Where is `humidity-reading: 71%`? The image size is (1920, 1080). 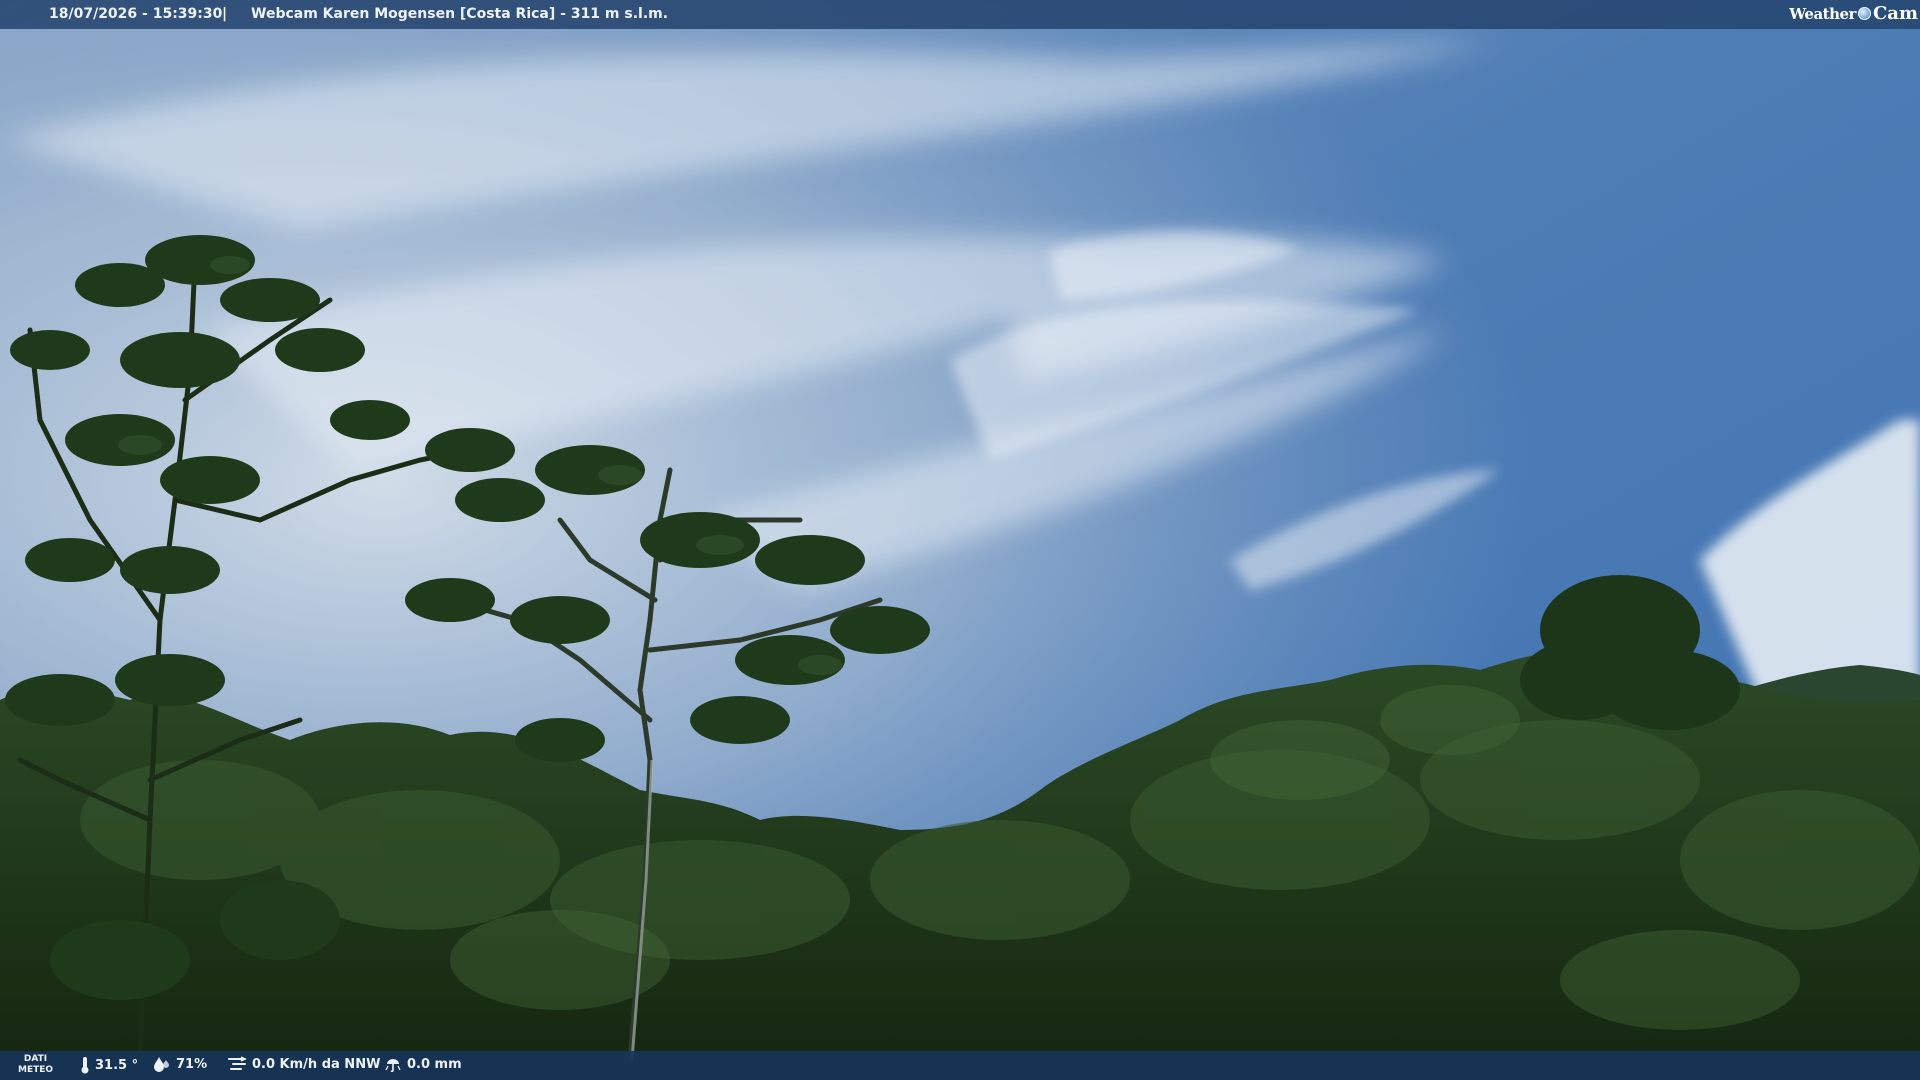 humidity-reading: 71% is located at coordinates (180, 1064).